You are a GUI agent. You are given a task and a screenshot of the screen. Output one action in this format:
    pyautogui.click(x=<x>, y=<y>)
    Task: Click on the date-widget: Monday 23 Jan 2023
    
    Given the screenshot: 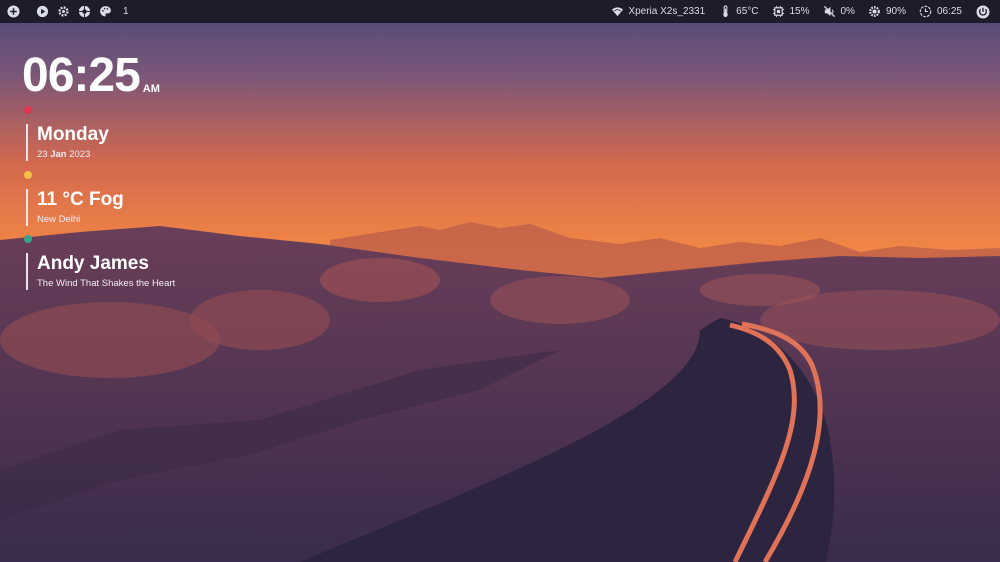 What is the action you would take?
    pyautogui.click(x=67, y=142)
    